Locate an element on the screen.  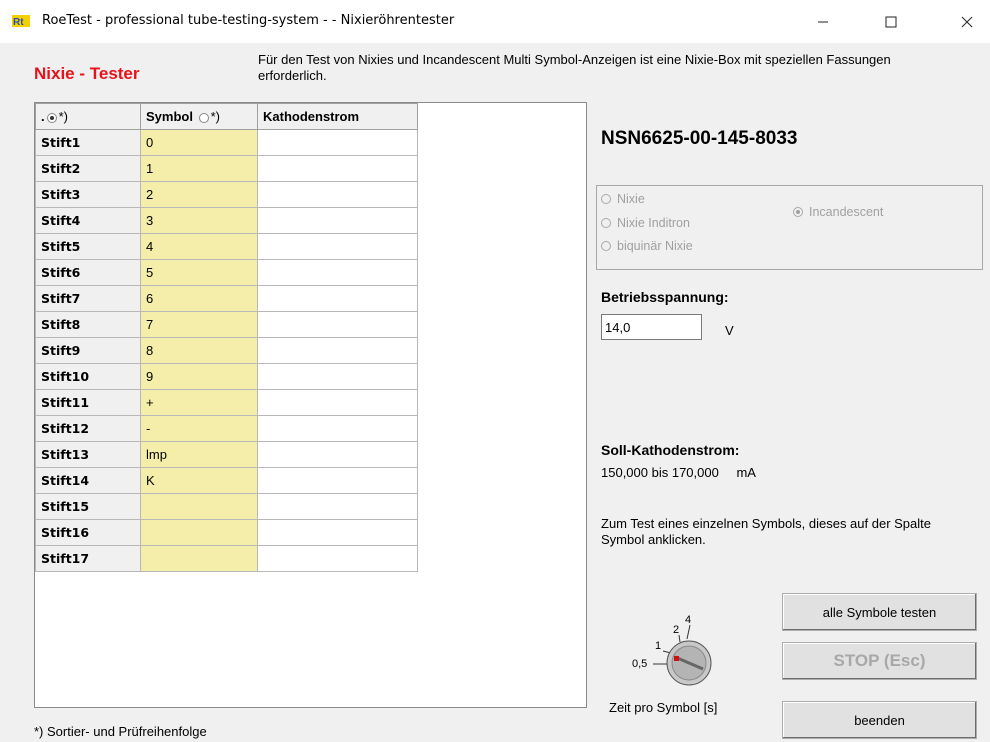
col-current-header: Kathodenstrom is located at coordinates (337, 116).